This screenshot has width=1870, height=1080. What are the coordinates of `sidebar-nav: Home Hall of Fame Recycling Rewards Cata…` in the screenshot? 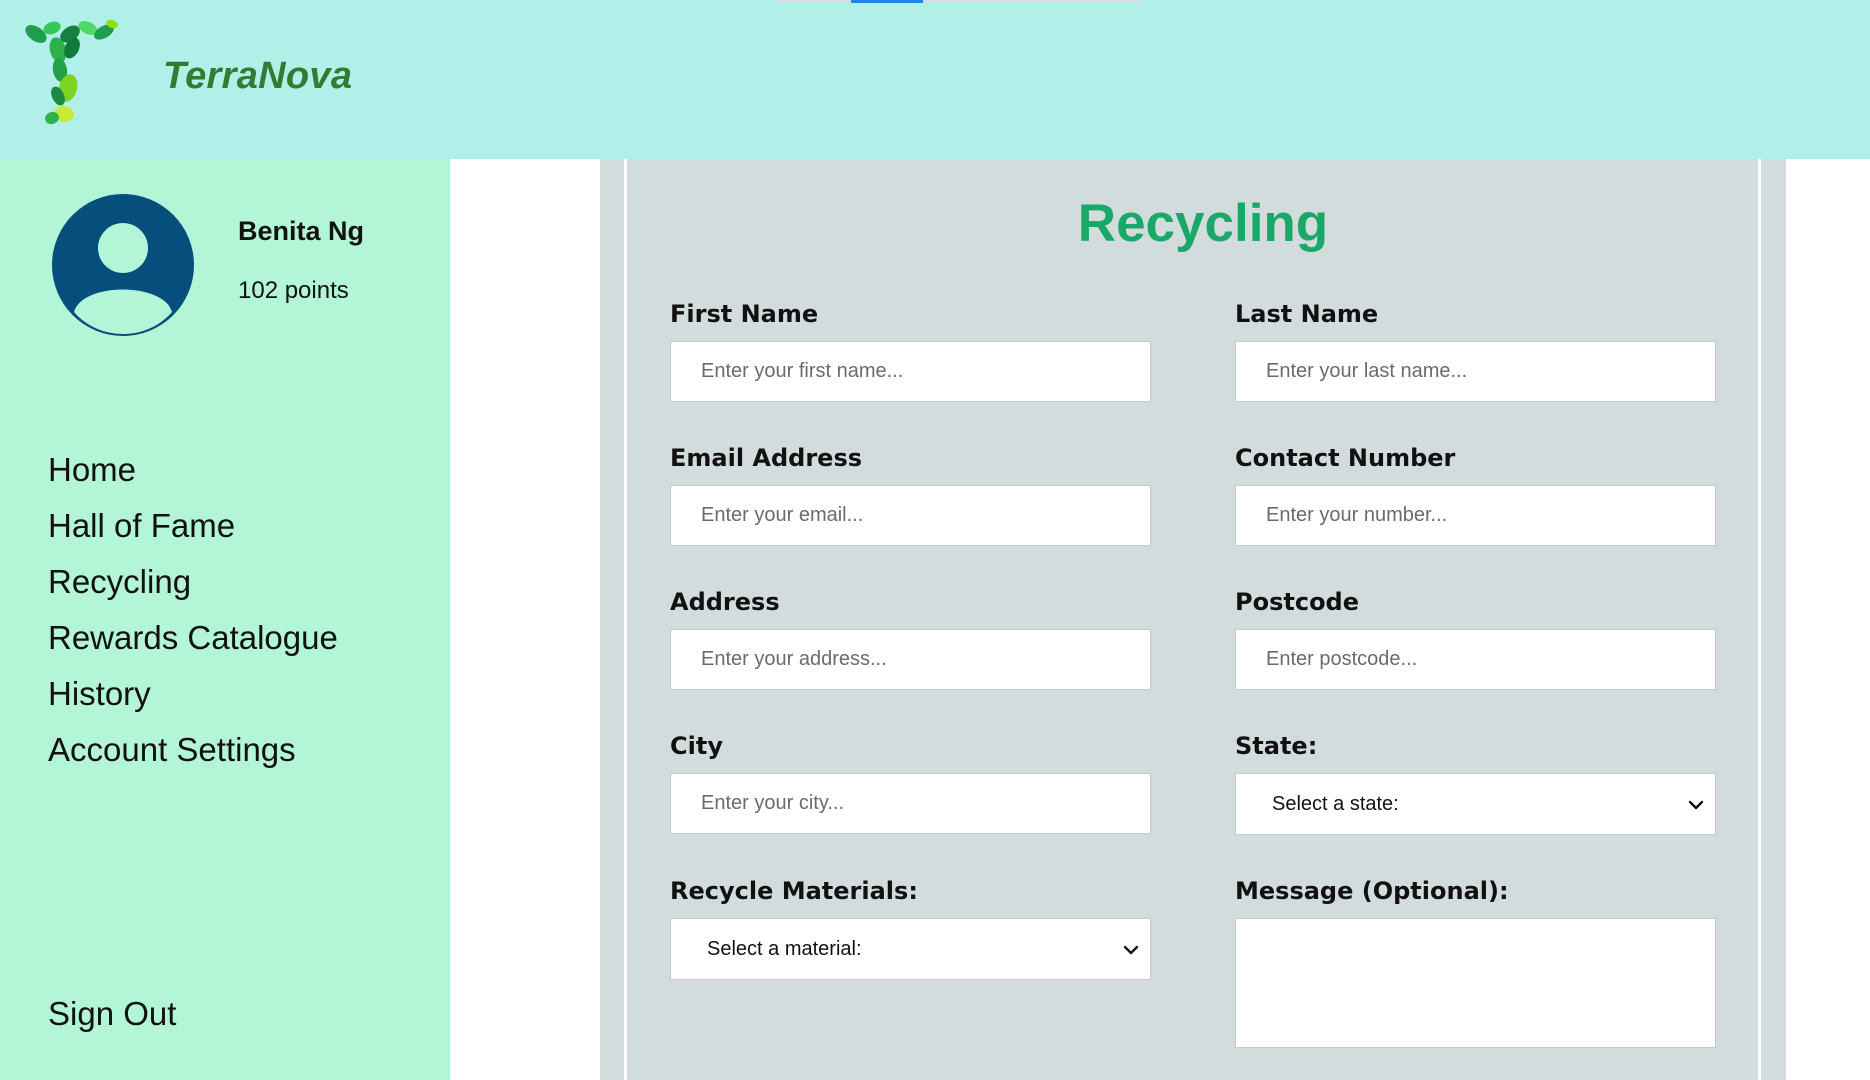 It's located at (193, 610).